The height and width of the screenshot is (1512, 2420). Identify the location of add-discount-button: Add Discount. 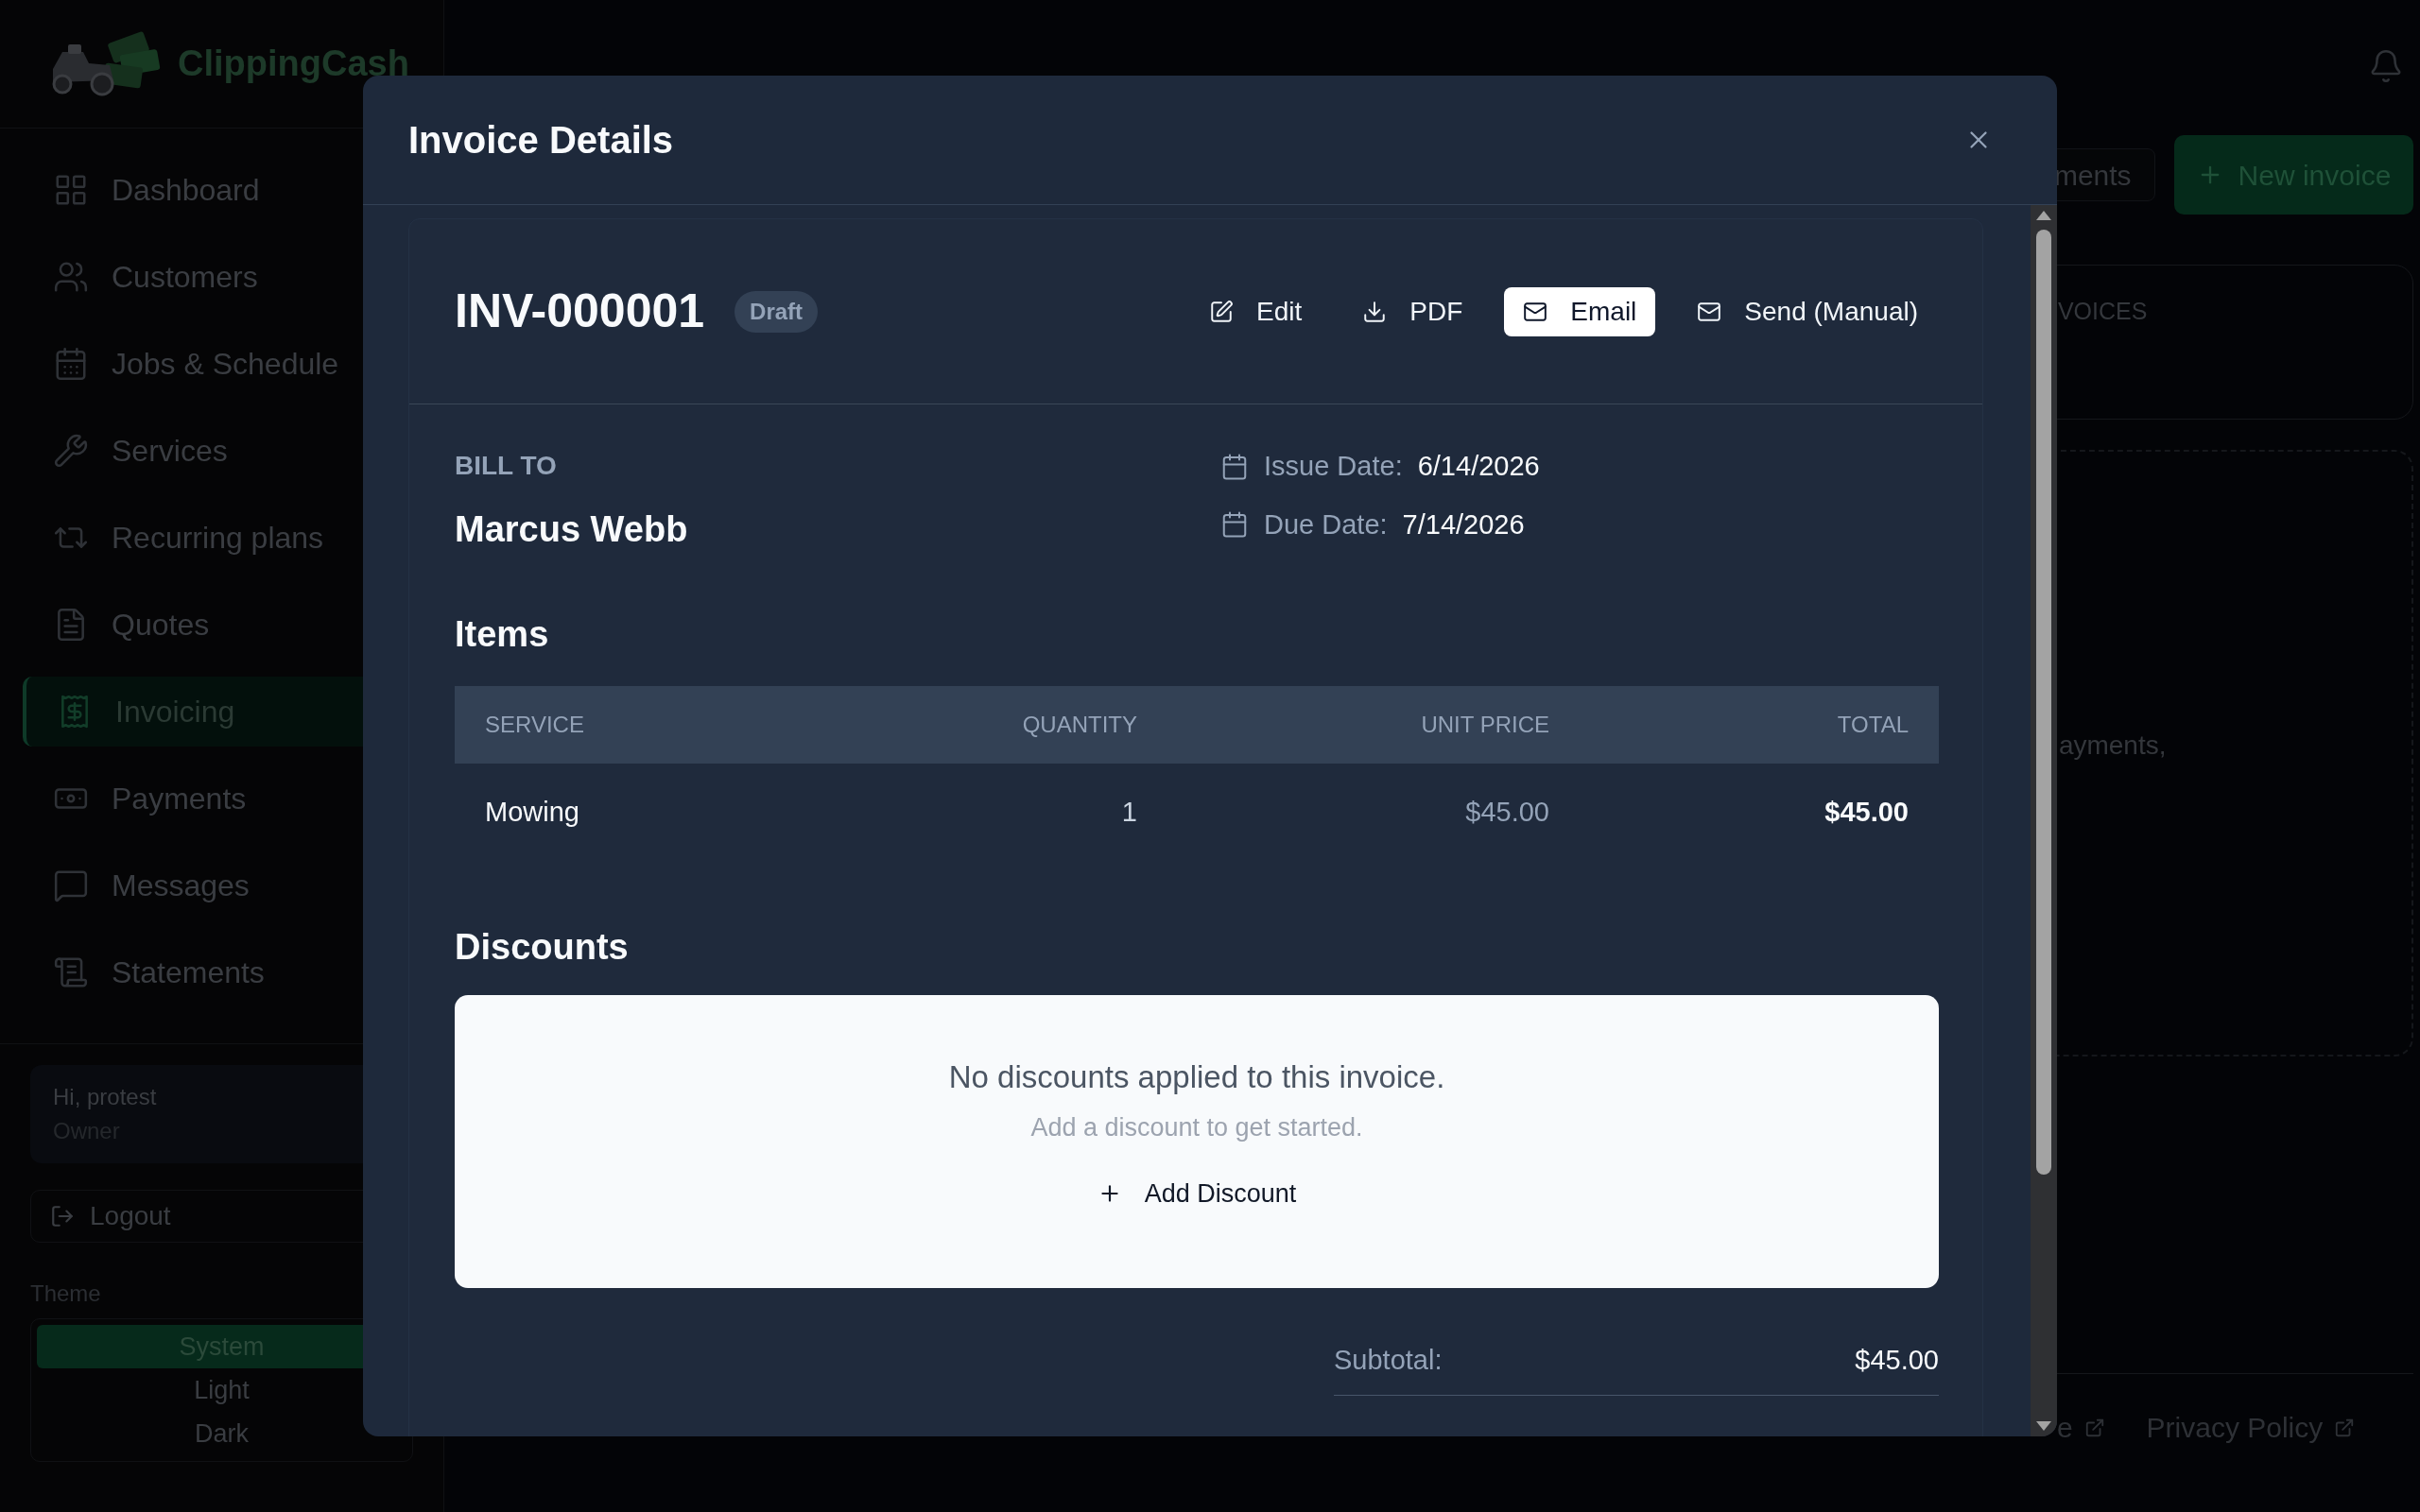
(1197, 1193).